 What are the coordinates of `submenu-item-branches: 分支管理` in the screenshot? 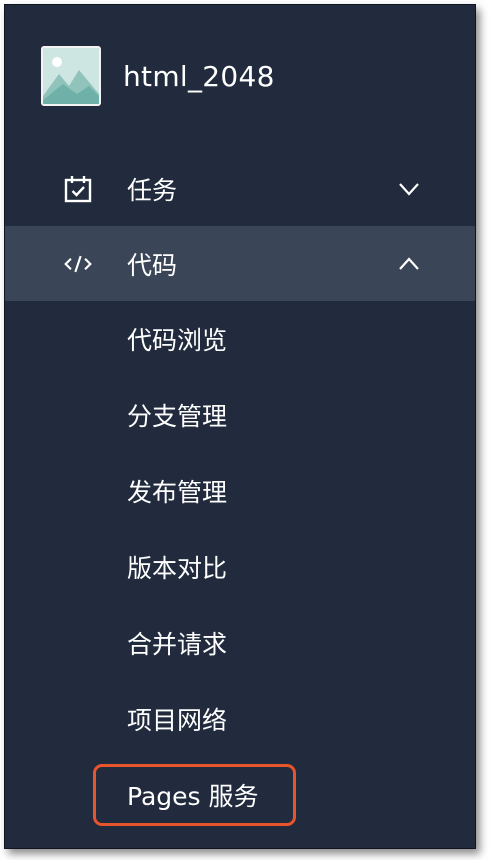 It's located at (240, 415).